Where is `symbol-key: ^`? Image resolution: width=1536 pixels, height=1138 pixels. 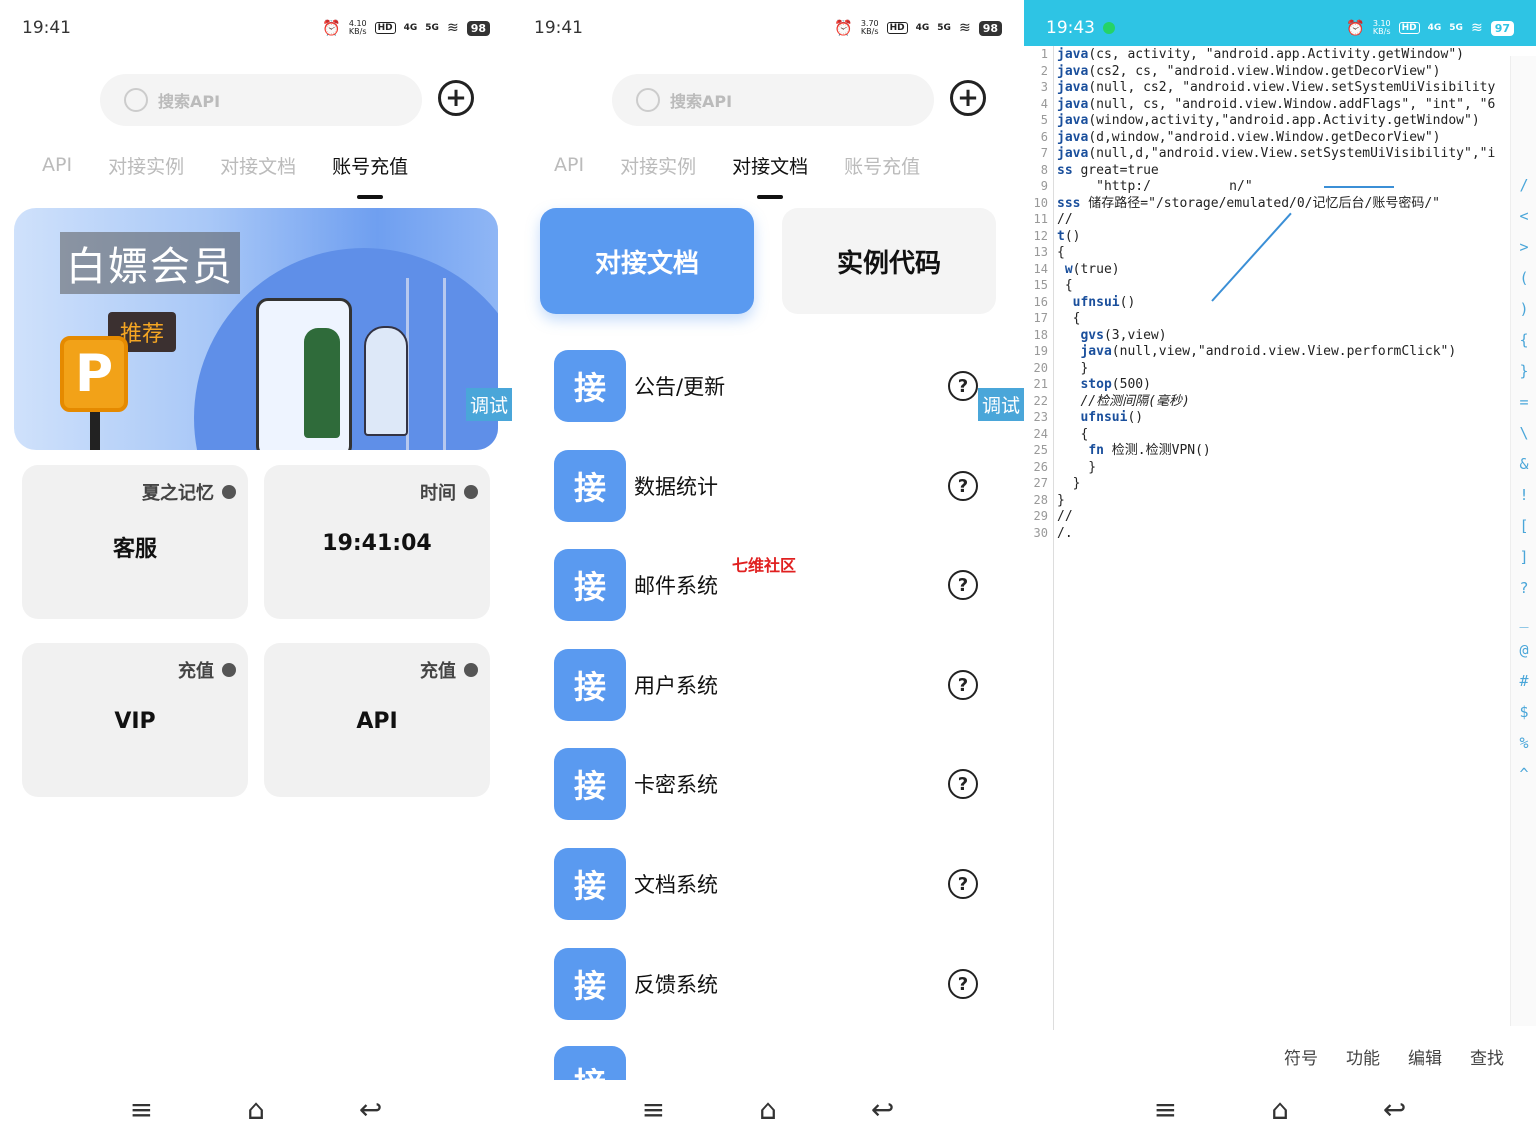
symbol-key: ^ is located at coordinates (1523, 774).